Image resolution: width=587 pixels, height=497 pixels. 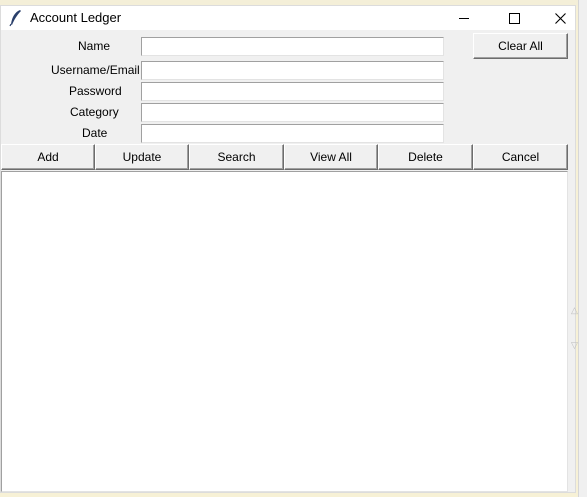 I want to click on scroll-up-icon: △, so click(x=574, y=310).